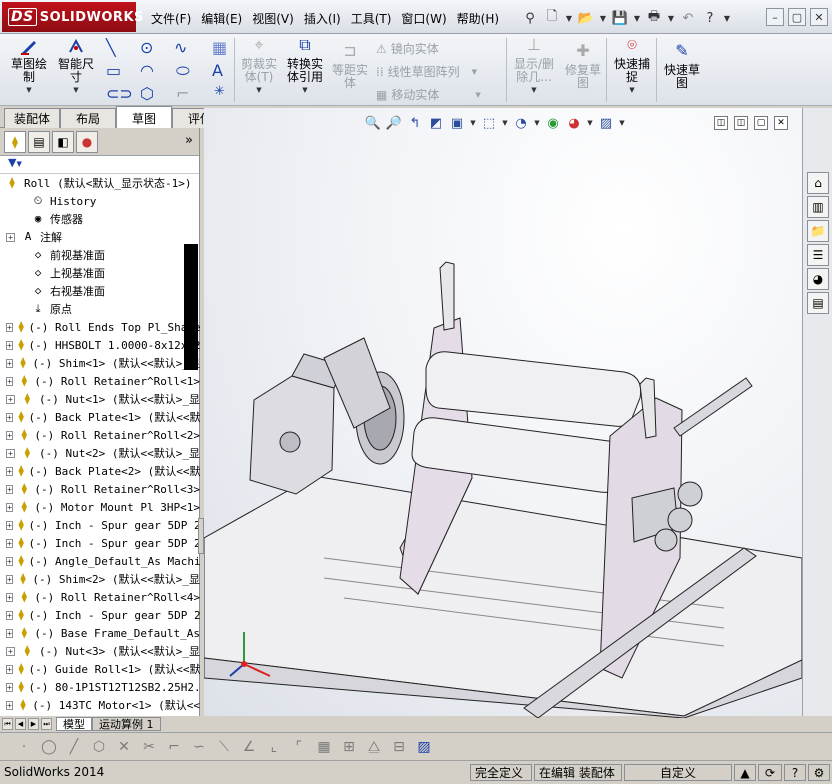 The image size is (832, 784). I want to click on rebuild-icon: ⟳, so click(770, 772).